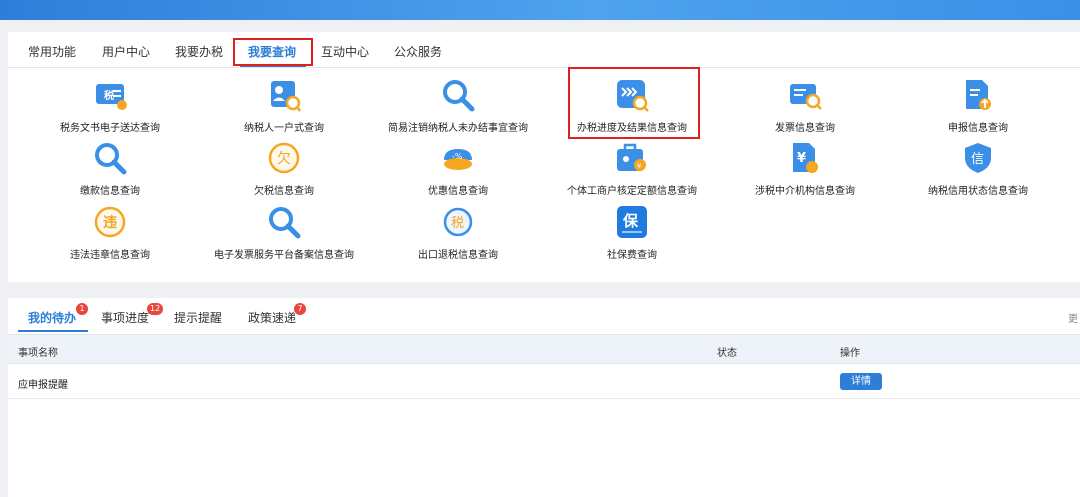  I want to click on export-refund-icon: 税, so click(458, 222).